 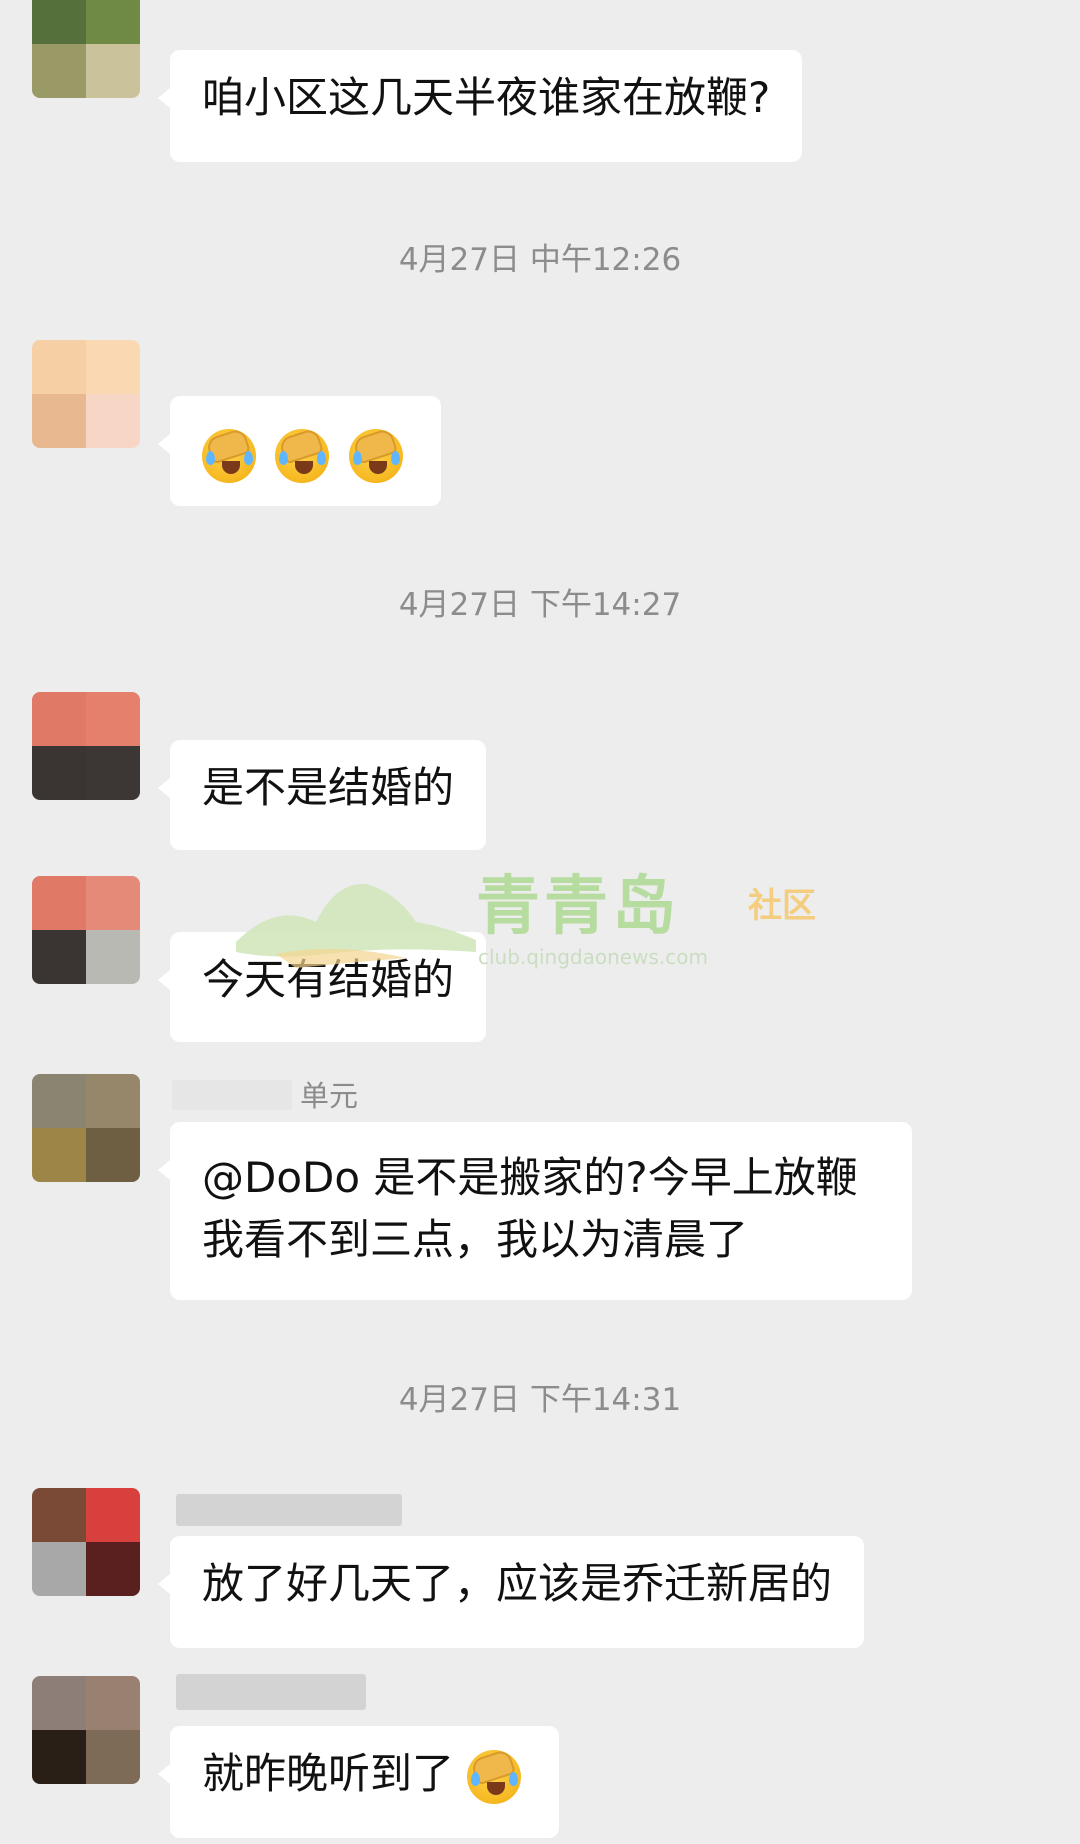 I want to click on timestamp: 4月27日 下午14:27, so click(x=540, y=605).